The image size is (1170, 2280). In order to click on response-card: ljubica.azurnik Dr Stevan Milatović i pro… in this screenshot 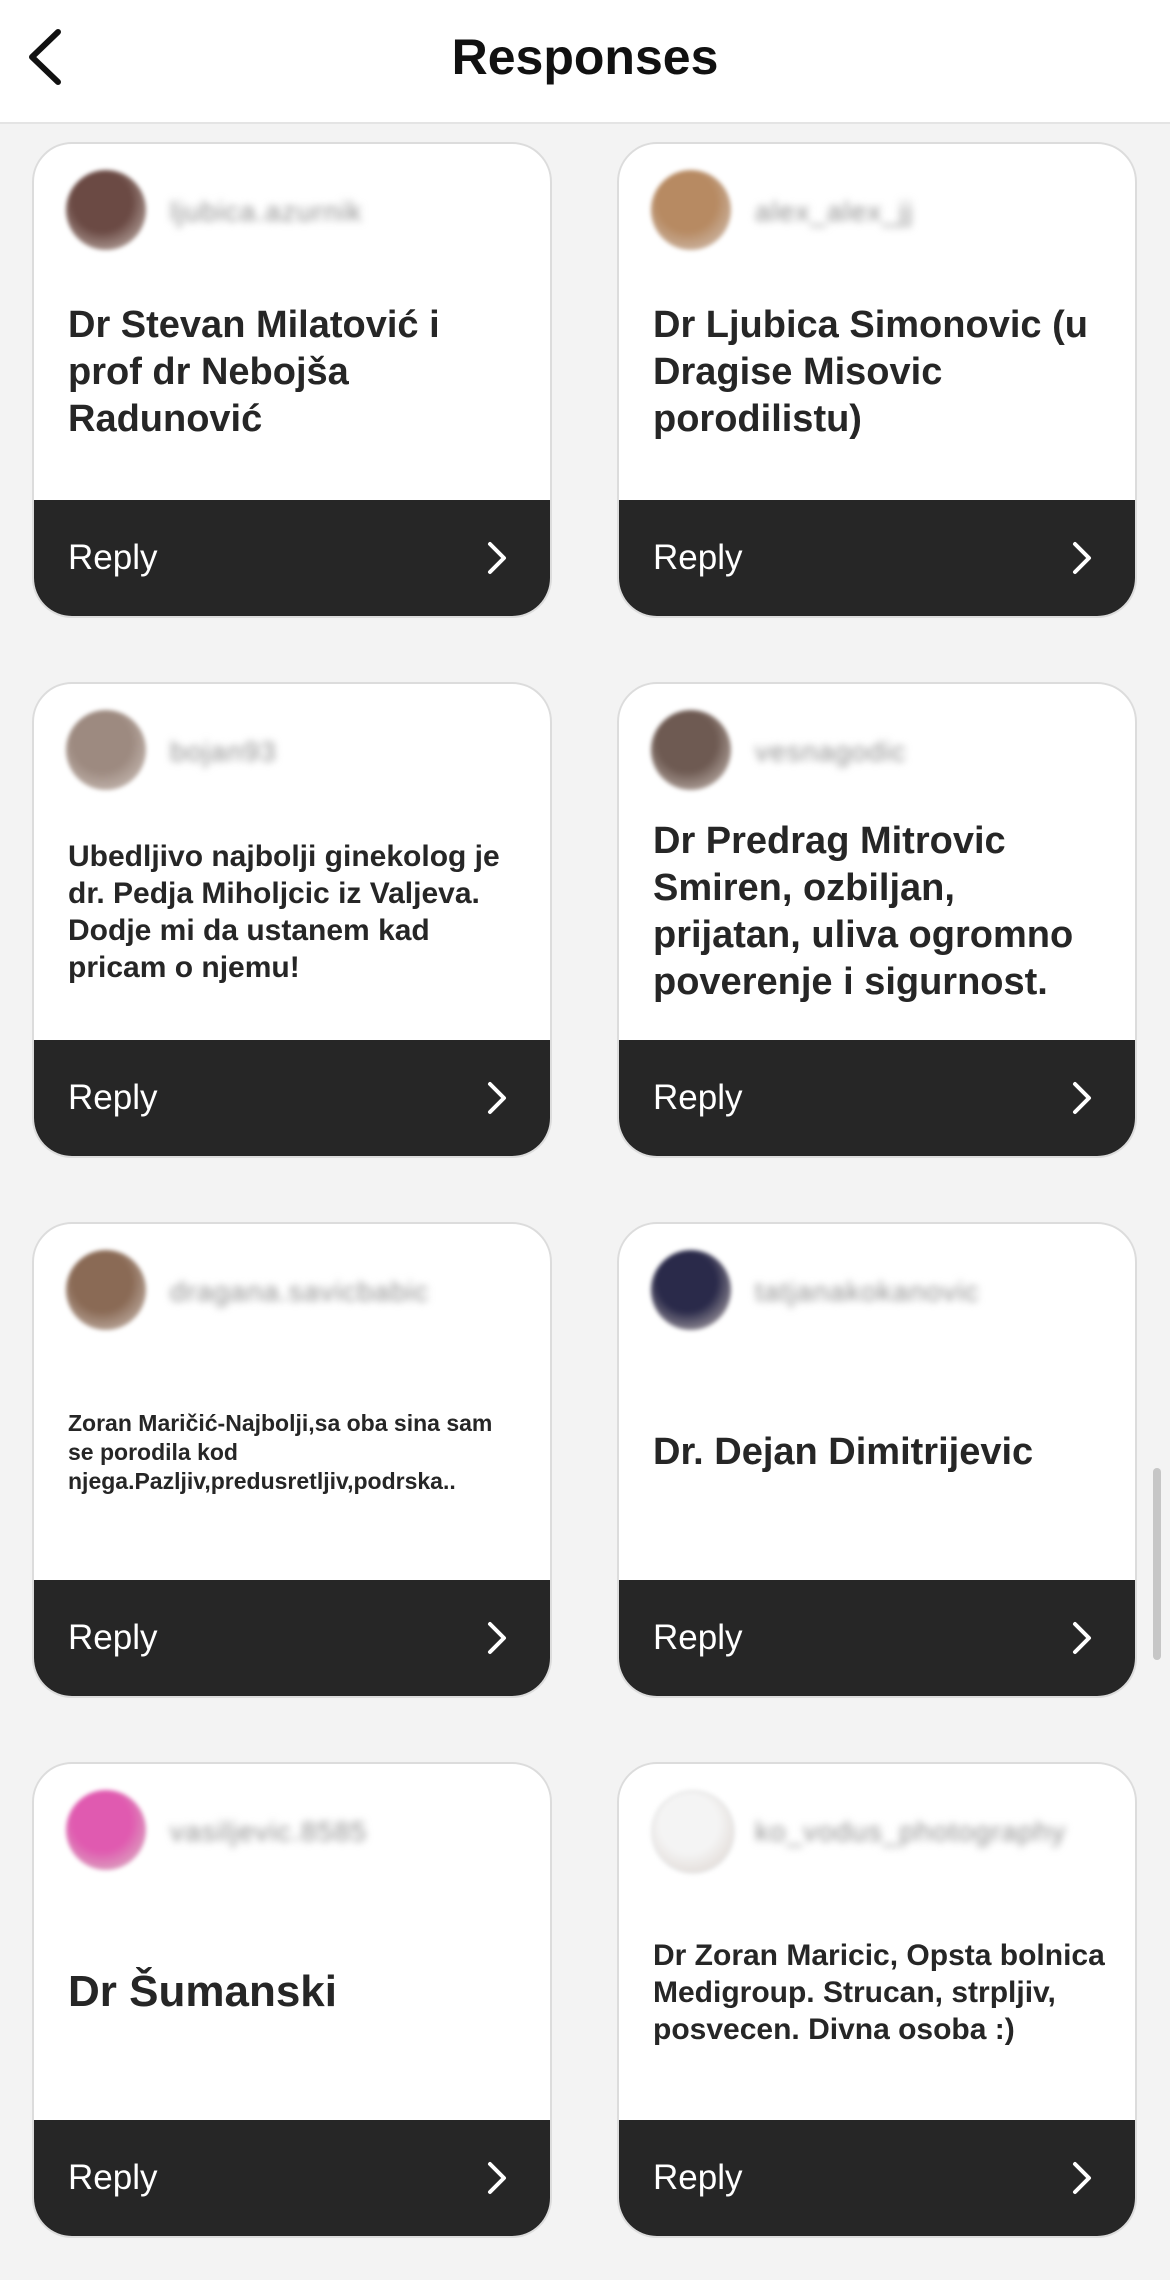, I will do `click(292, 380)`.